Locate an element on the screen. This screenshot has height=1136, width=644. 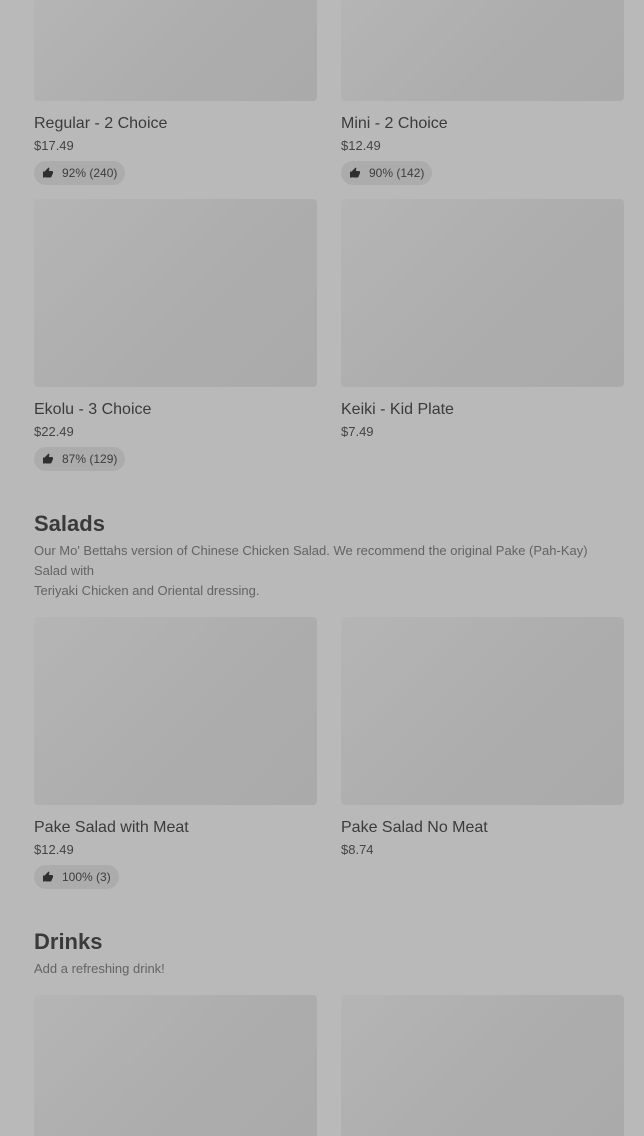
rating-text: 92% (240) is located at coordinates (90, 173).